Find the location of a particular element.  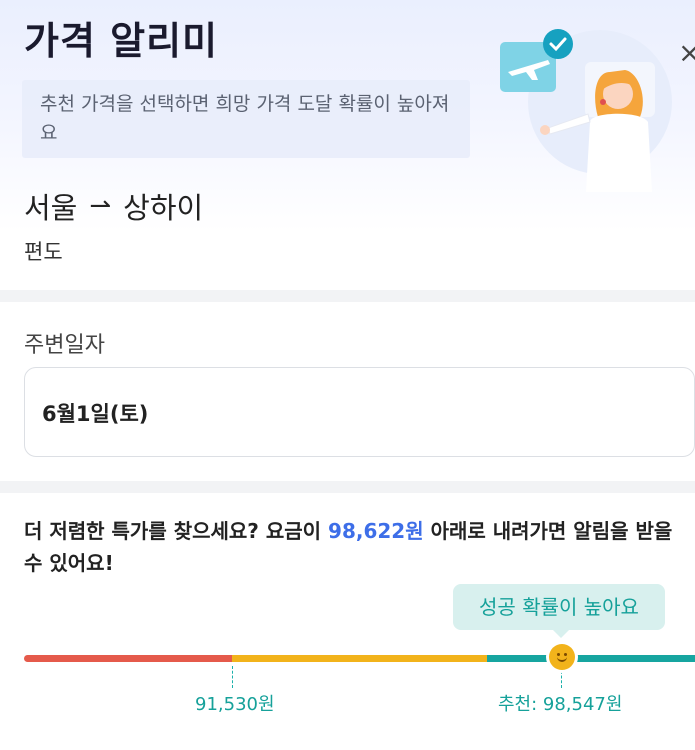

route-arrow-icon: ⇀ is located at coordinates (100, 206).